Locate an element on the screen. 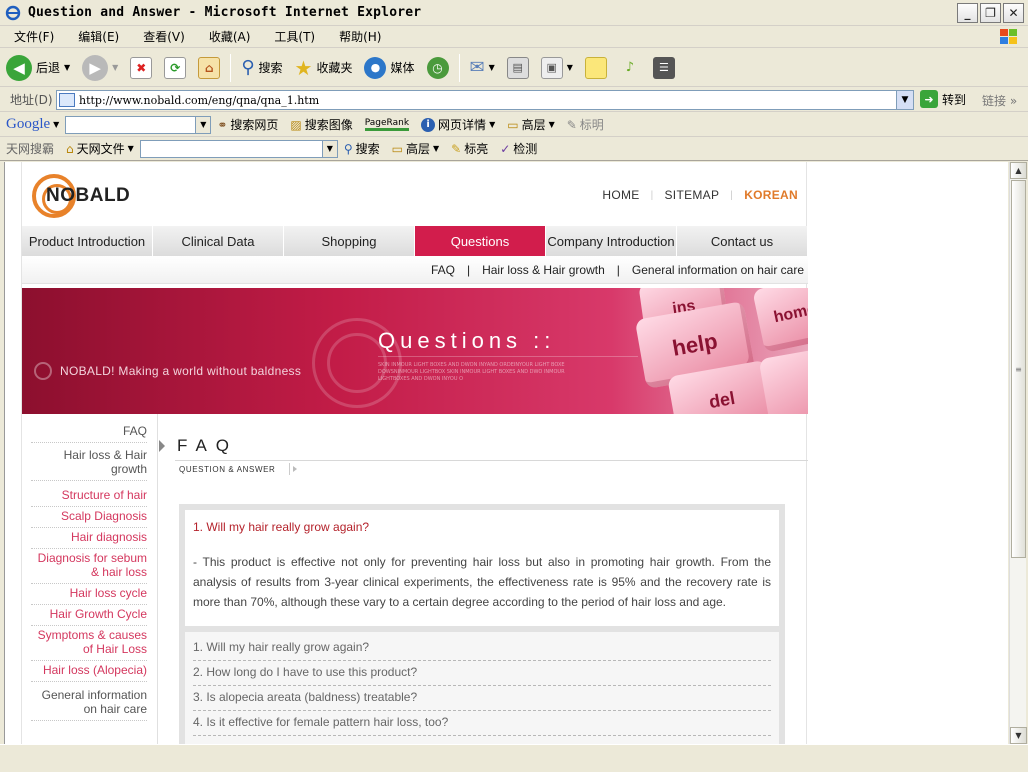 This screenshot has height=772, width=1028. back-dropdown-icon: ▼ is located at coordinates (67, 67).